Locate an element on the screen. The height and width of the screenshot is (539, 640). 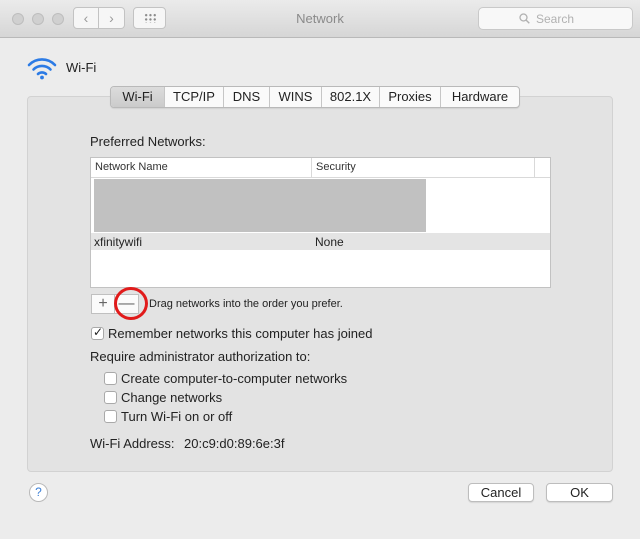
drag-hint: Drag networks into the order you prefer. is located at coordinates (246, 304).